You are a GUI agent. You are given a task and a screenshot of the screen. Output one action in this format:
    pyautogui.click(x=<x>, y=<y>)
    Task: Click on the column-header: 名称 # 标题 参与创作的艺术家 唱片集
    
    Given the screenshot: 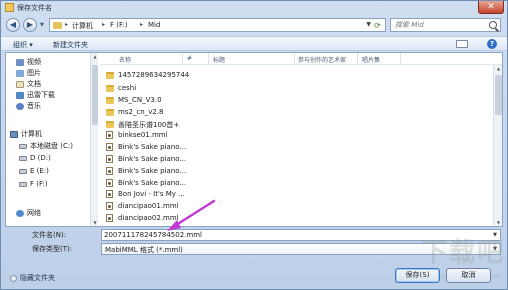 What is the action you would take?
    pyautogui.click(x=301, y=59)
    